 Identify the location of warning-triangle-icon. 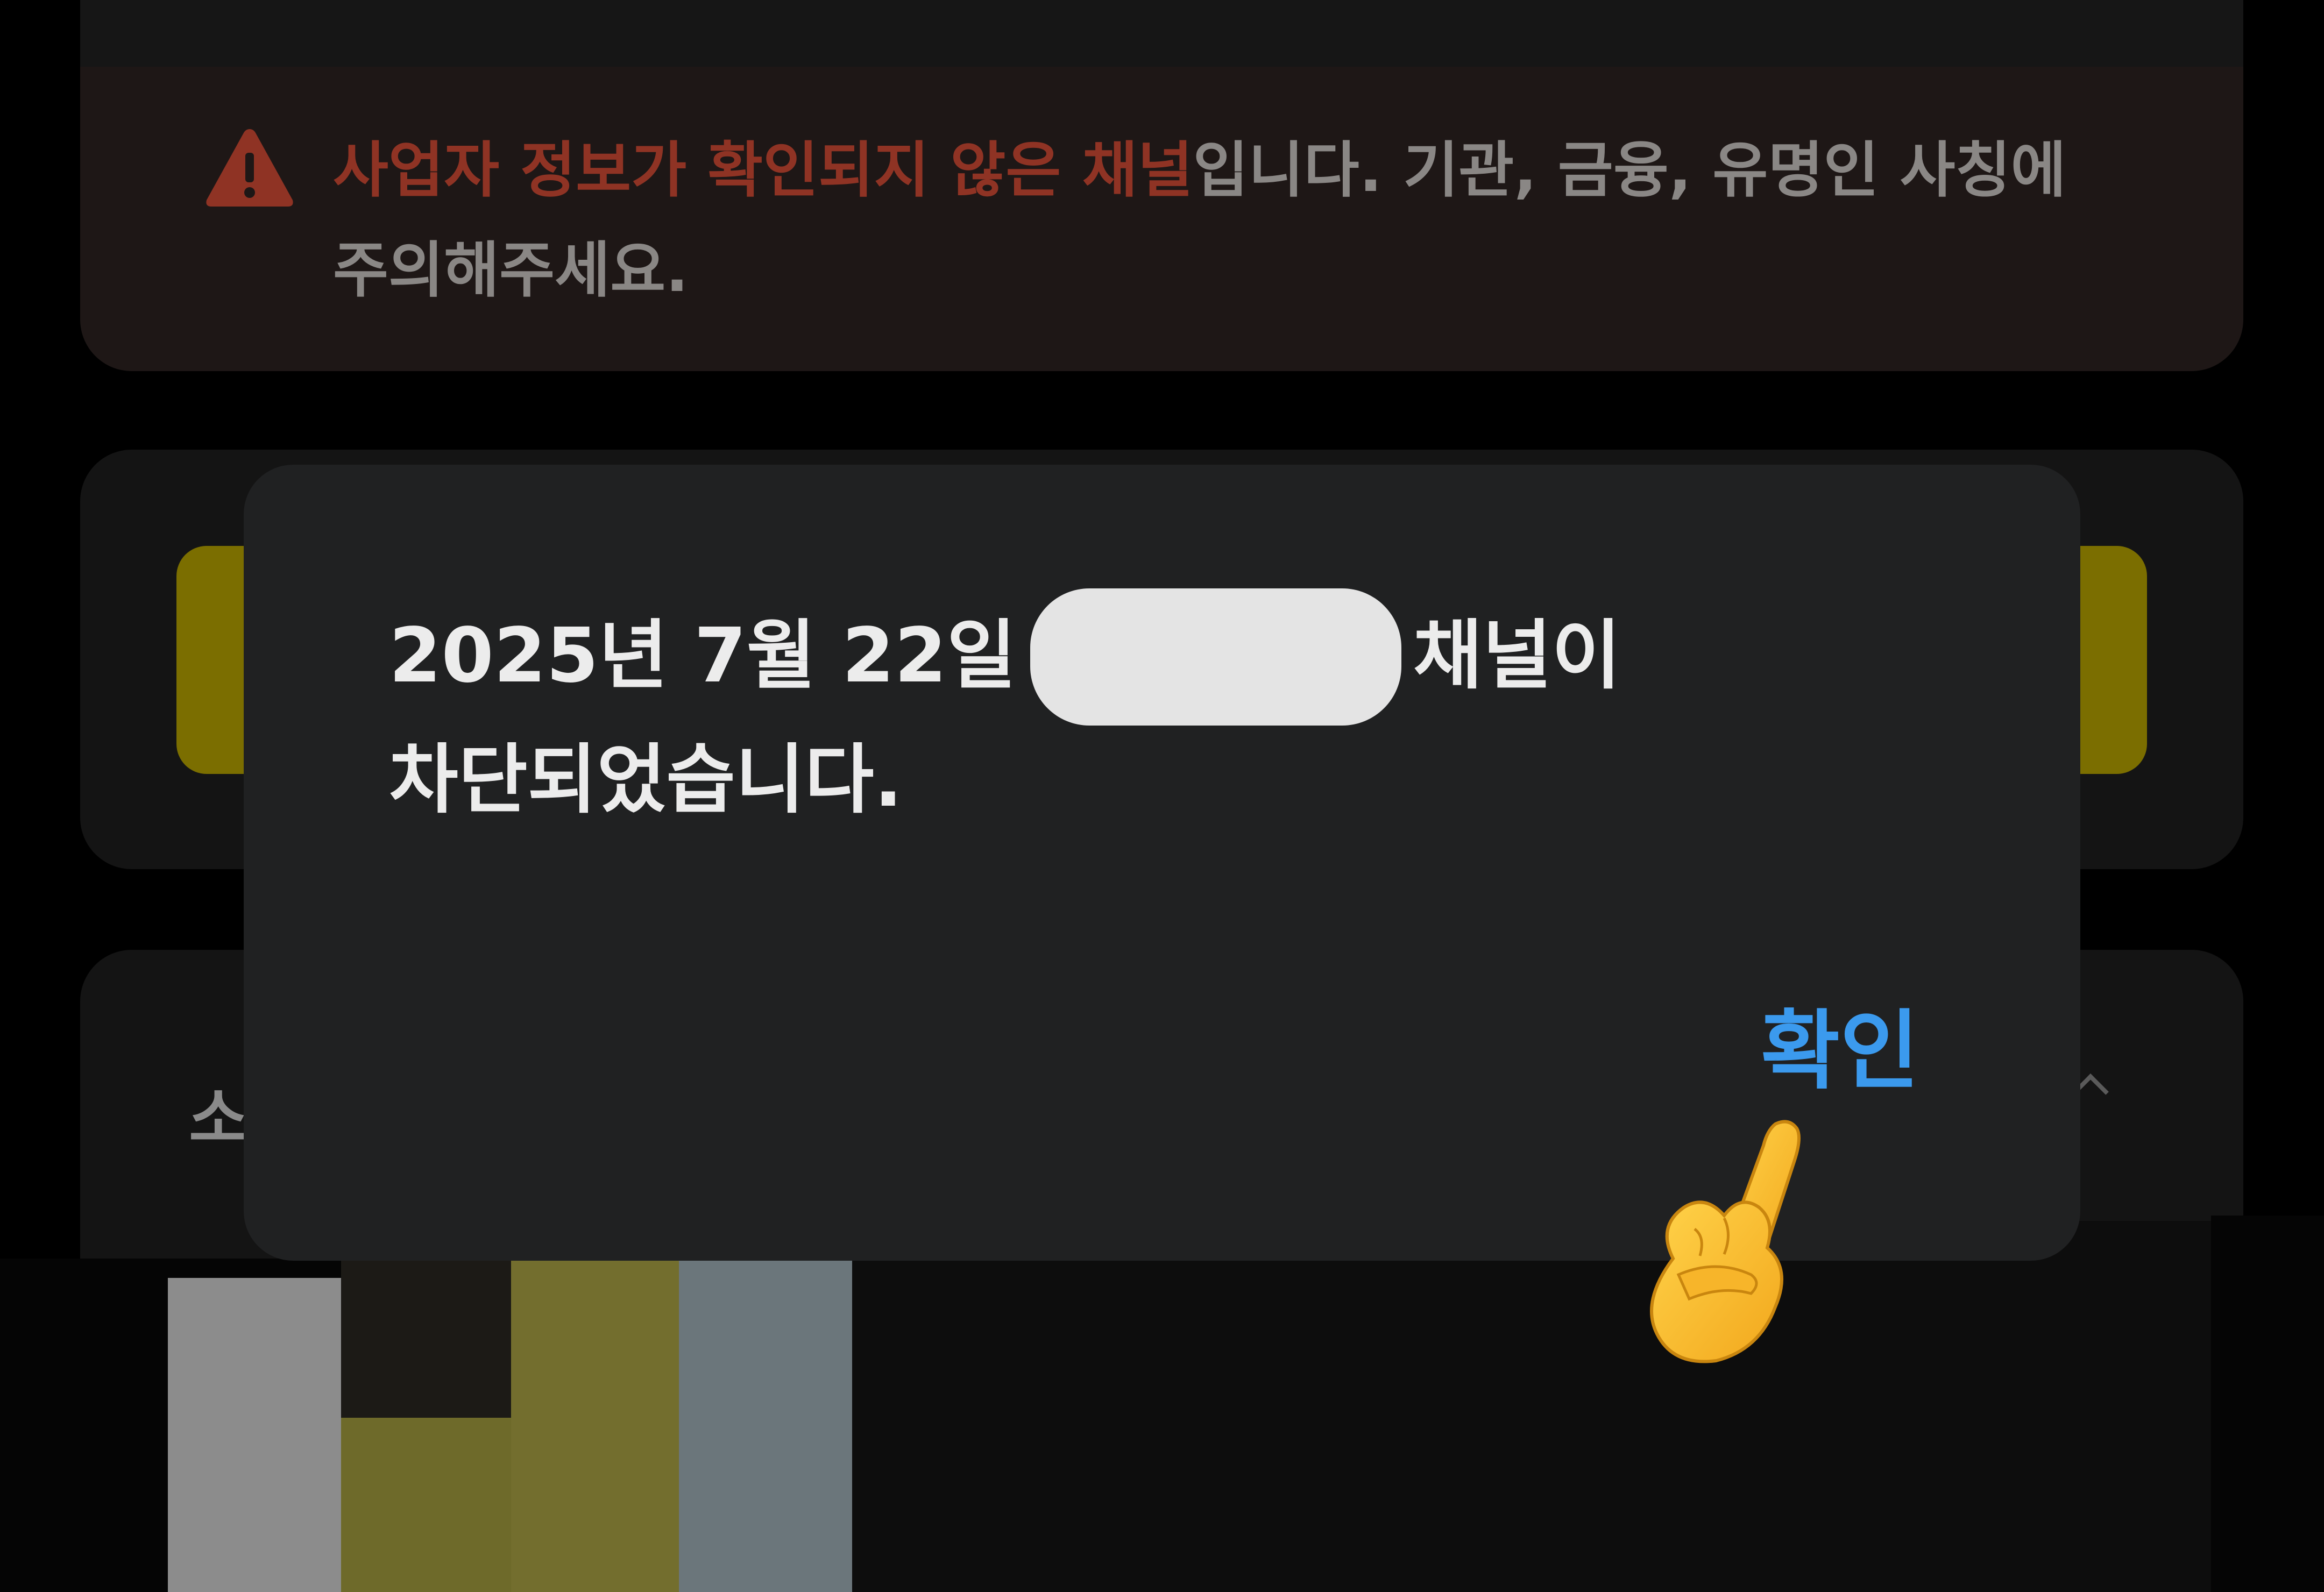
(249, 168).